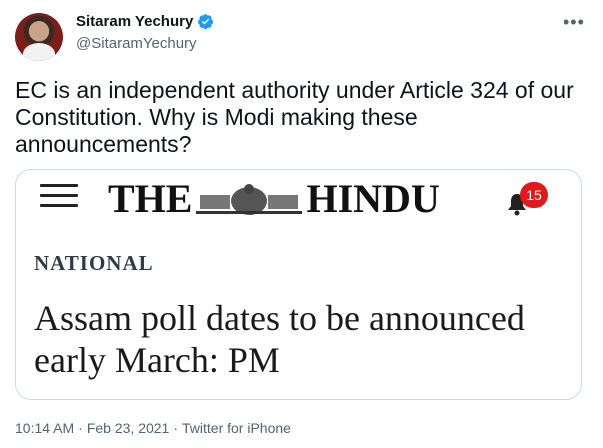  I want to click on avatar, so click(39, 37).